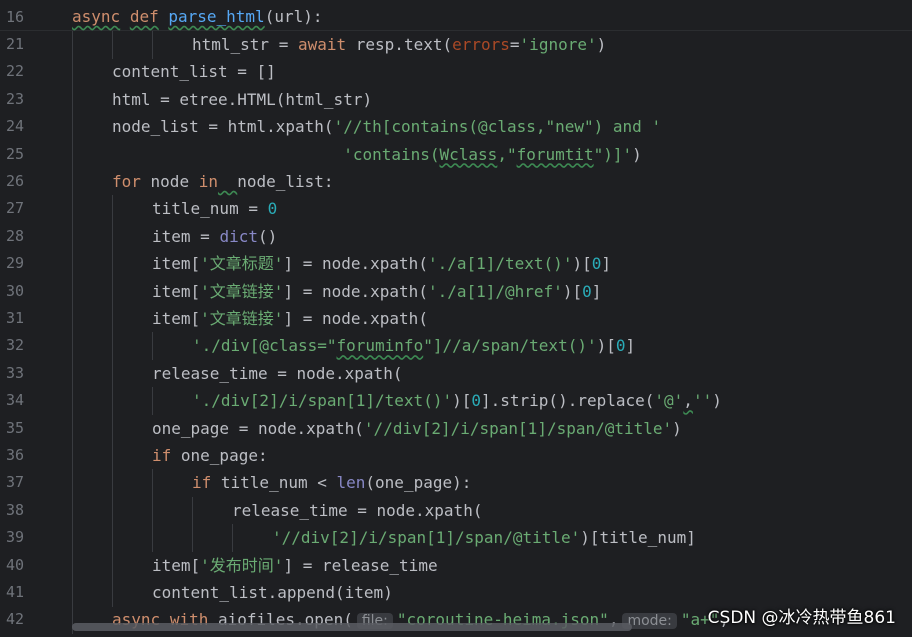  I want to click on line-number: 37, so click(12, 482).